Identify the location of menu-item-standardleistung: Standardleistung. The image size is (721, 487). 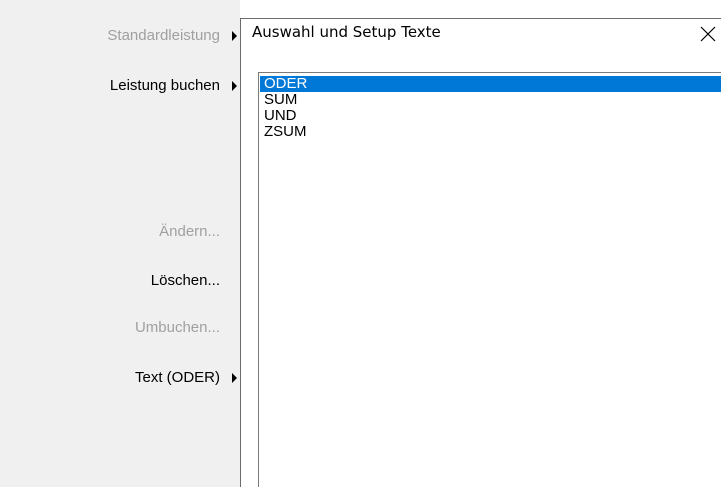
(172, 36).